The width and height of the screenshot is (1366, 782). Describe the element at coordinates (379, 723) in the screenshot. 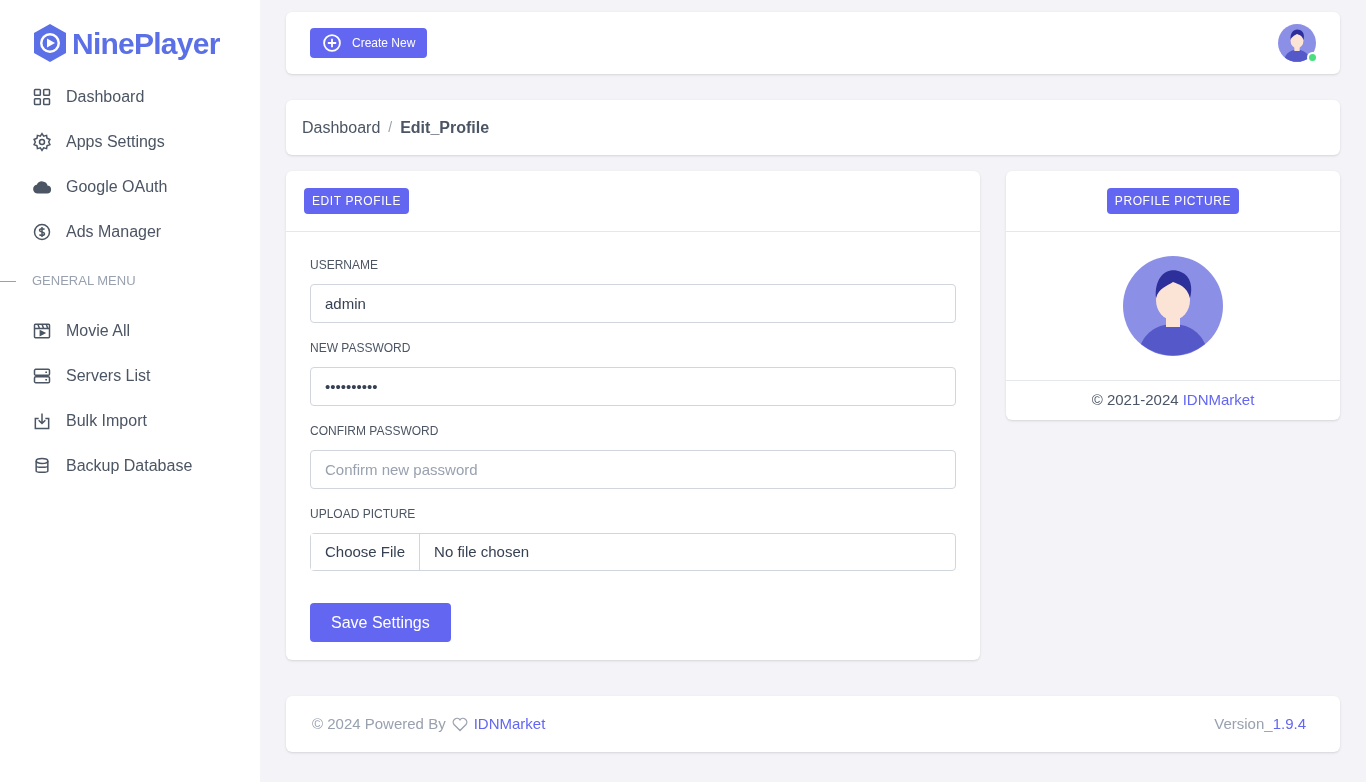

I see `powered-by-text: © 2024 Powered By` at that location.